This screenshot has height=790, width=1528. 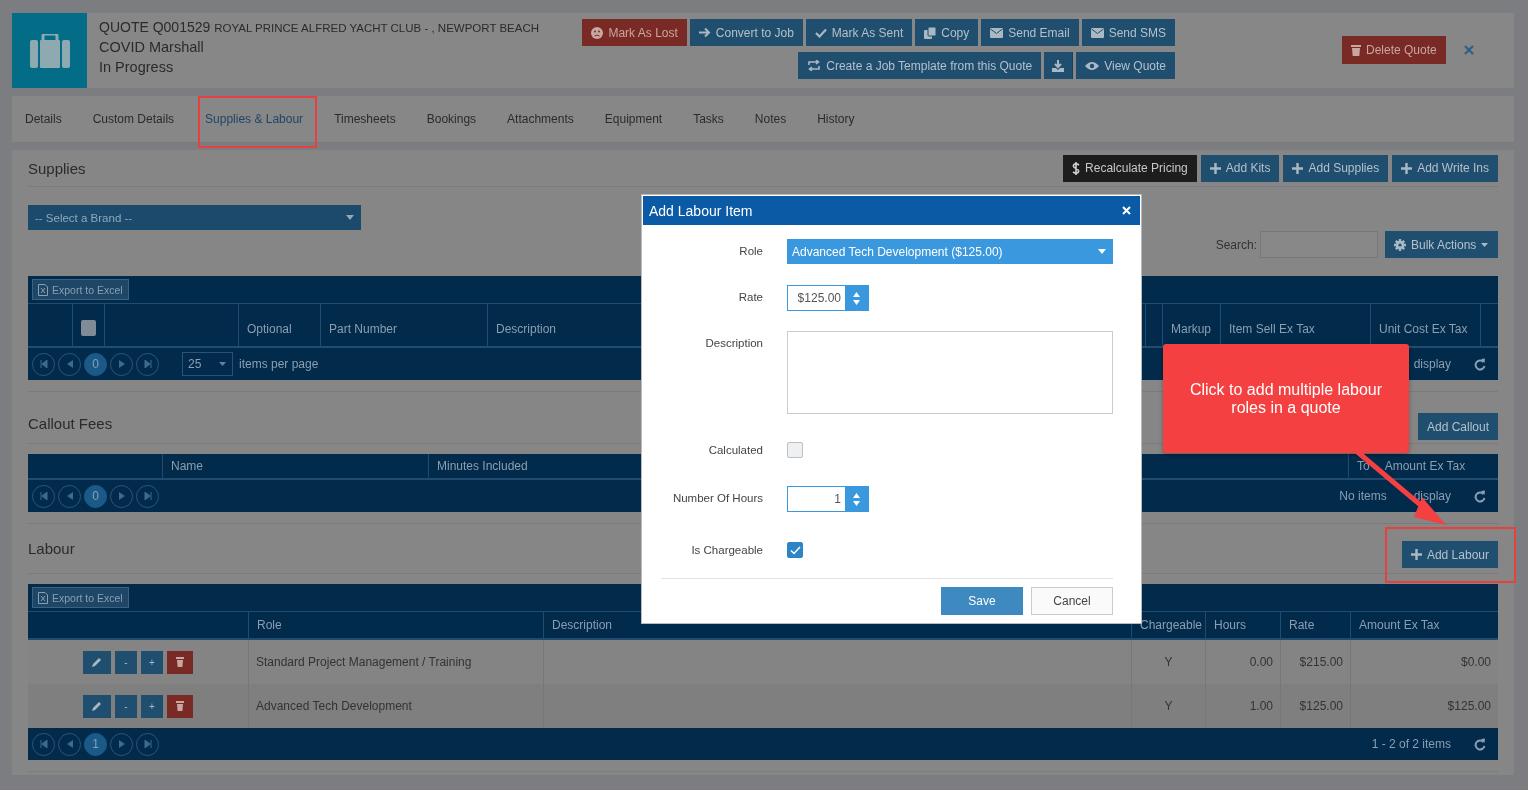 I want to click on check-icon, so click(x=820, y=32).